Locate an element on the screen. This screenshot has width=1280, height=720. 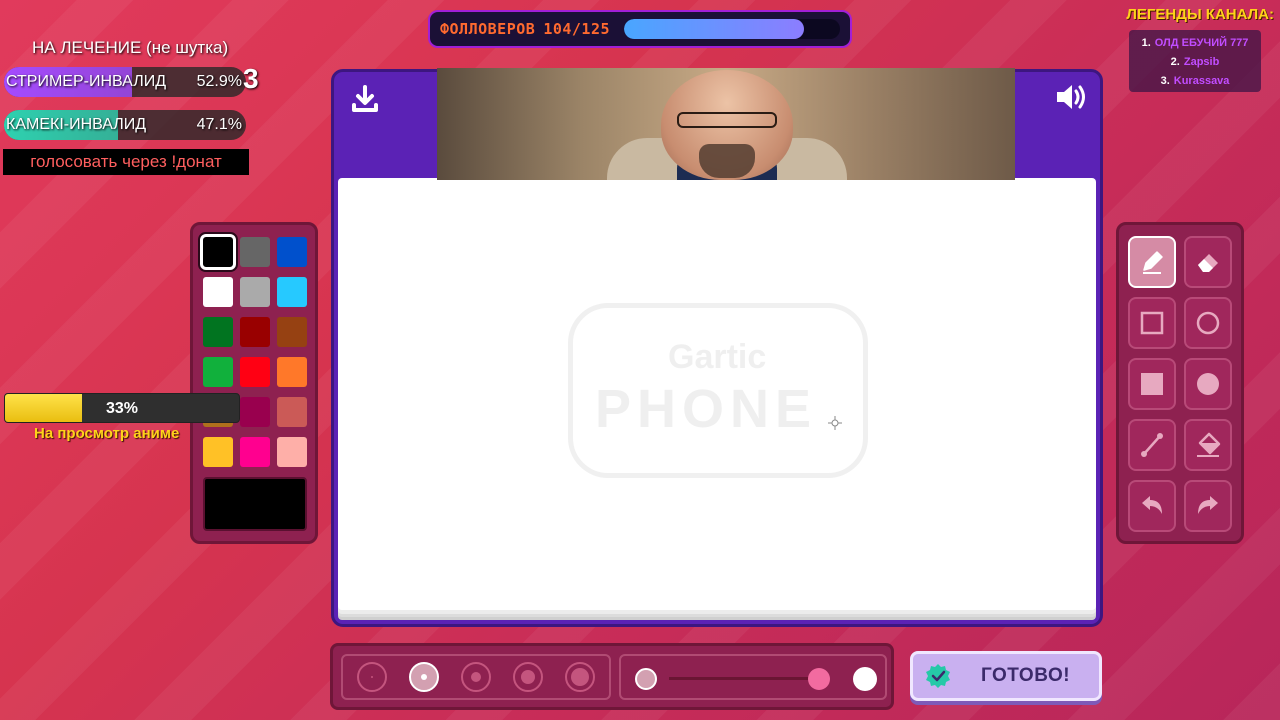
followers-goal-bar: ФОЛЛОВЕРОВ 104/125 is located at coordinates (640, 29).